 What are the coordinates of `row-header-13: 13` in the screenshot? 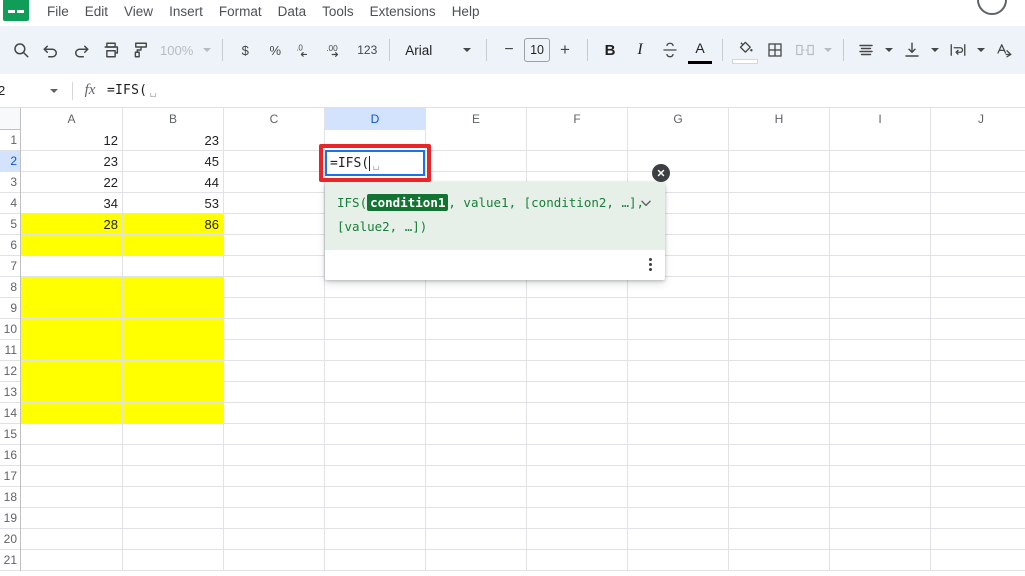 It's located at (10, 392).